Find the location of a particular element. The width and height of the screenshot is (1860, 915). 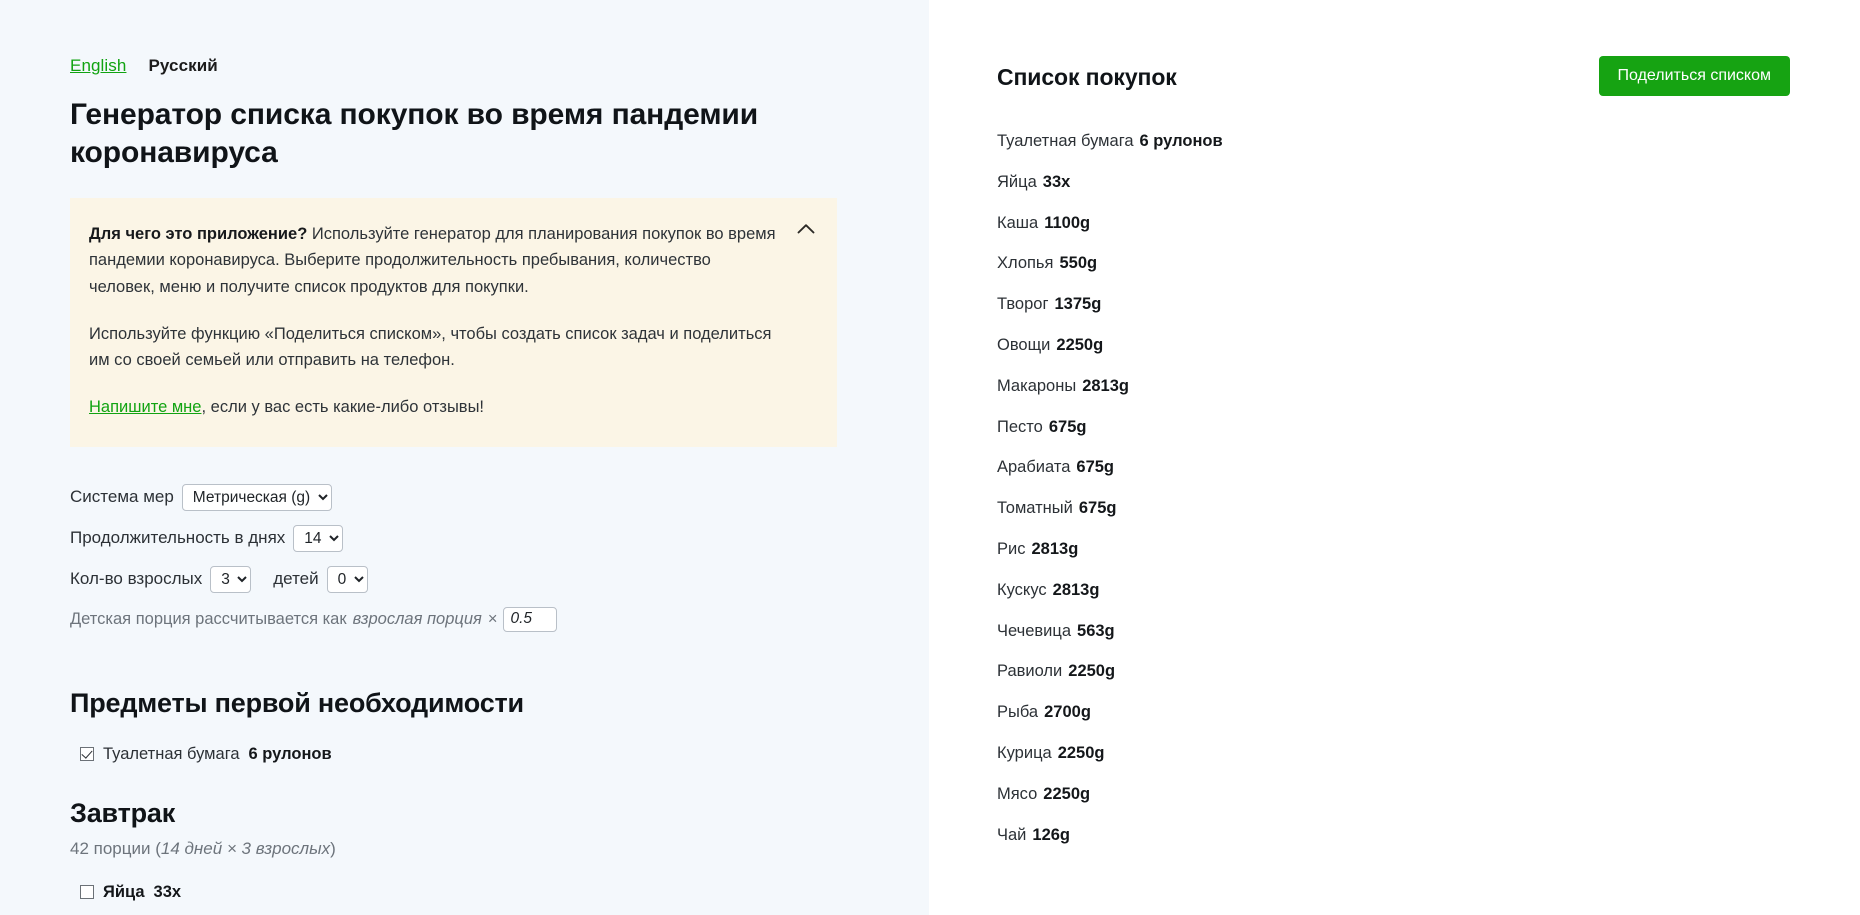

shopping-list-item-name: Рыба is located at coordinates (1018, 712).